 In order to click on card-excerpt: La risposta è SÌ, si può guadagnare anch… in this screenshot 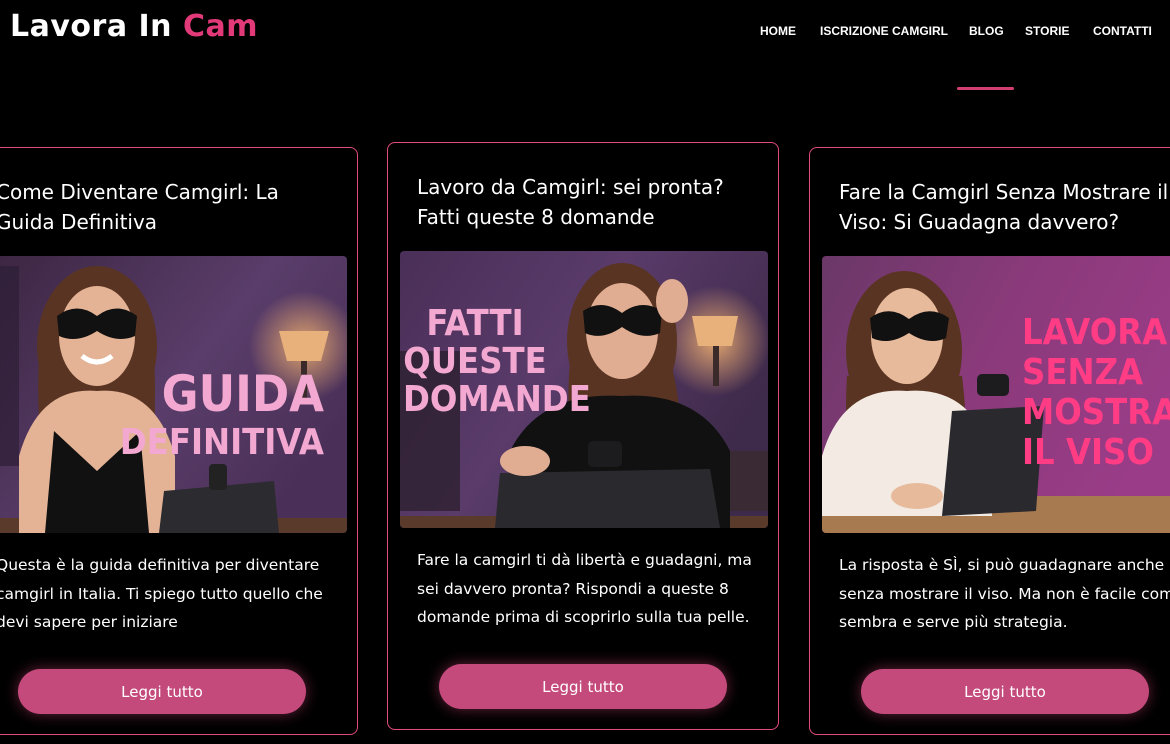, I will do `click(1004, 593)`.